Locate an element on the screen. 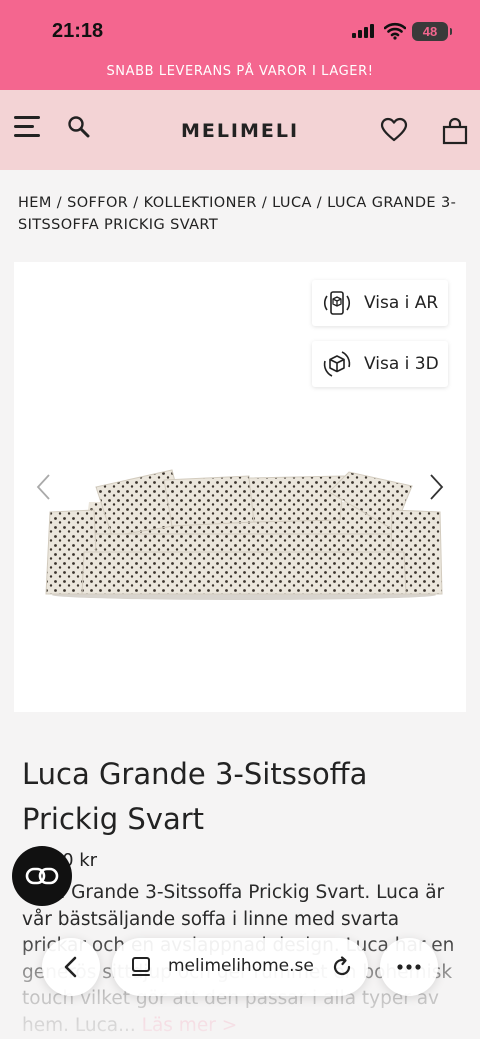 The height and width of the screenshot is (1039, 480). status-time: 21:18 is located at coordinates (78, 31).